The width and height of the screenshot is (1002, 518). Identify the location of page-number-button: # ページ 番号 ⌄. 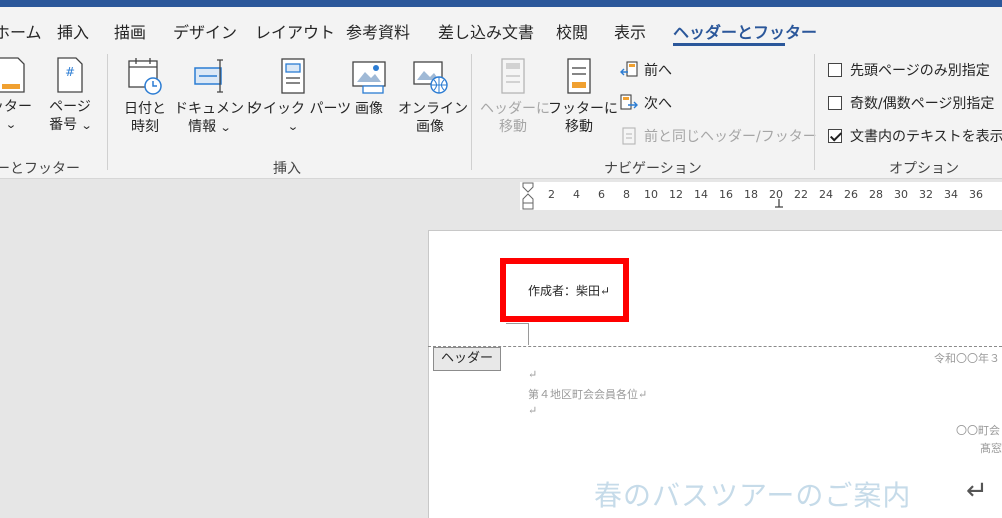
(70, 95).